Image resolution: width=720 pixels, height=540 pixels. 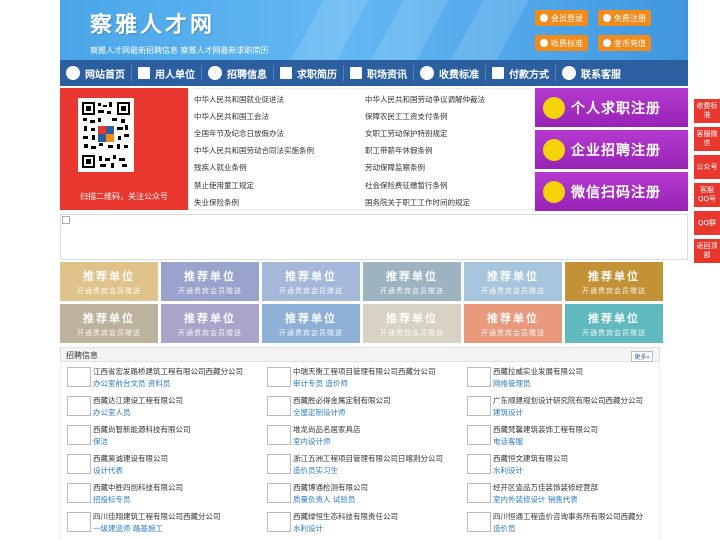 I want to click on law-link: 中华人民共和国工会法, so click(x=231, y=116).